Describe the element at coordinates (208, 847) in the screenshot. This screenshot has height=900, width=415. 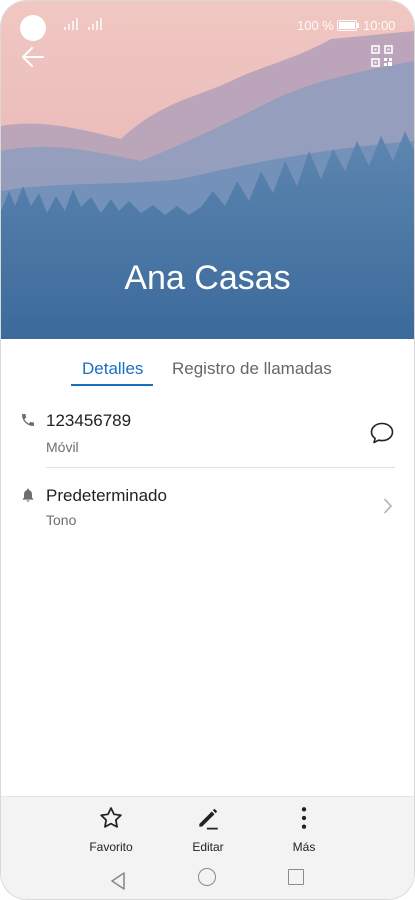
I see `edit-label: Editar` at that location.